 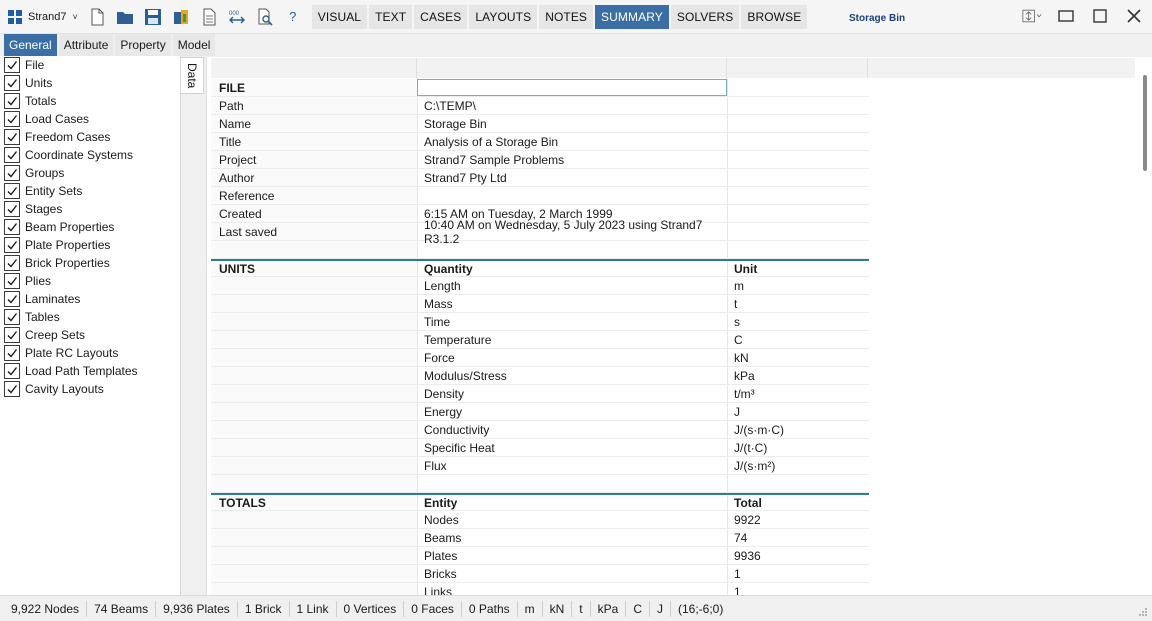 I want to click on scrollbar-thumb, so click(x=1145, y=123).